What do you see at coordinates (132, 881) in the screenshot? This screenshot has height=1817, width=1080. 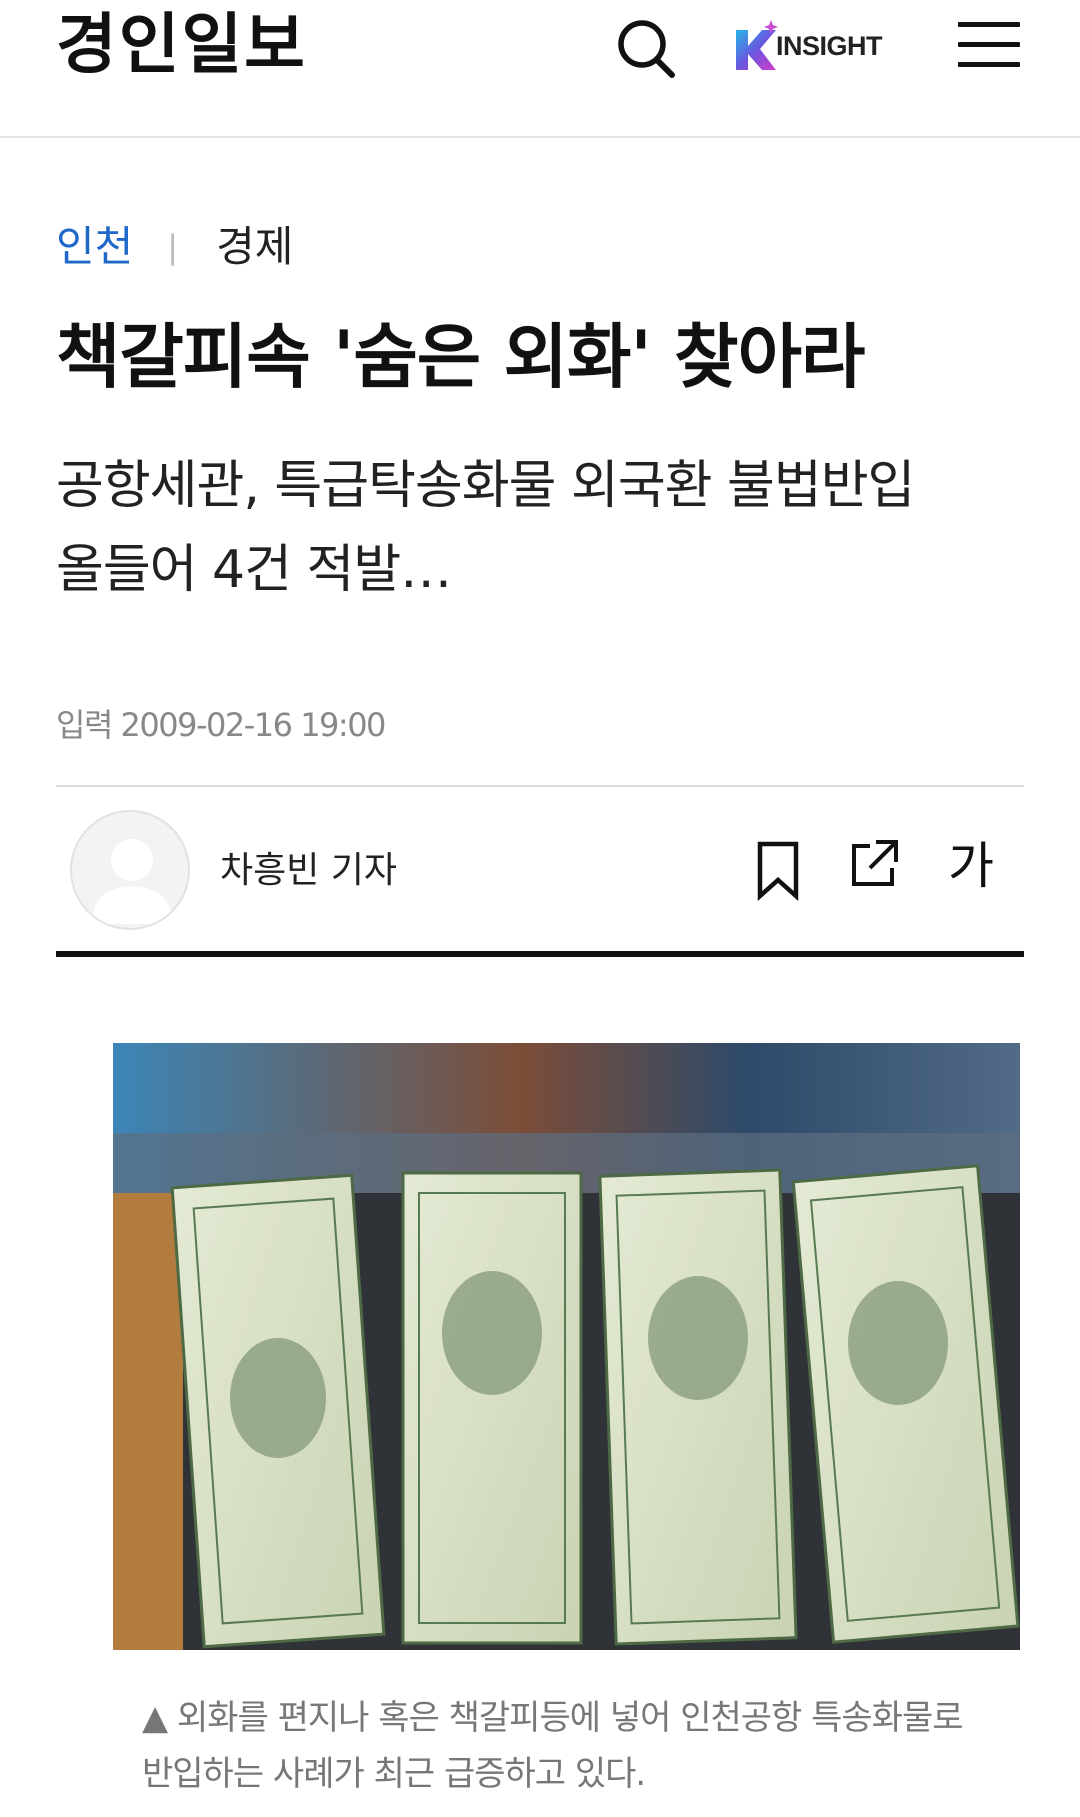 I see `avatar-placeholder-icon` at bounding box center [132, 881].